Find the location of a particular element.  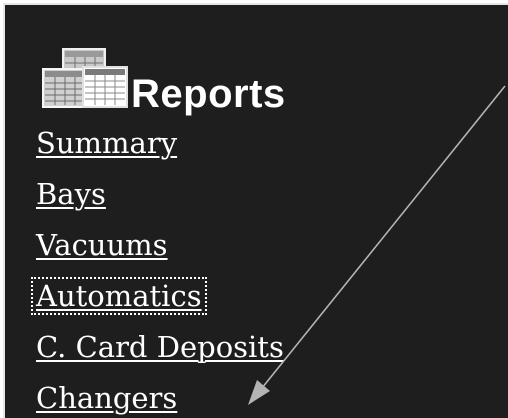

list-item: Bays is located at coordinates (160, 203).